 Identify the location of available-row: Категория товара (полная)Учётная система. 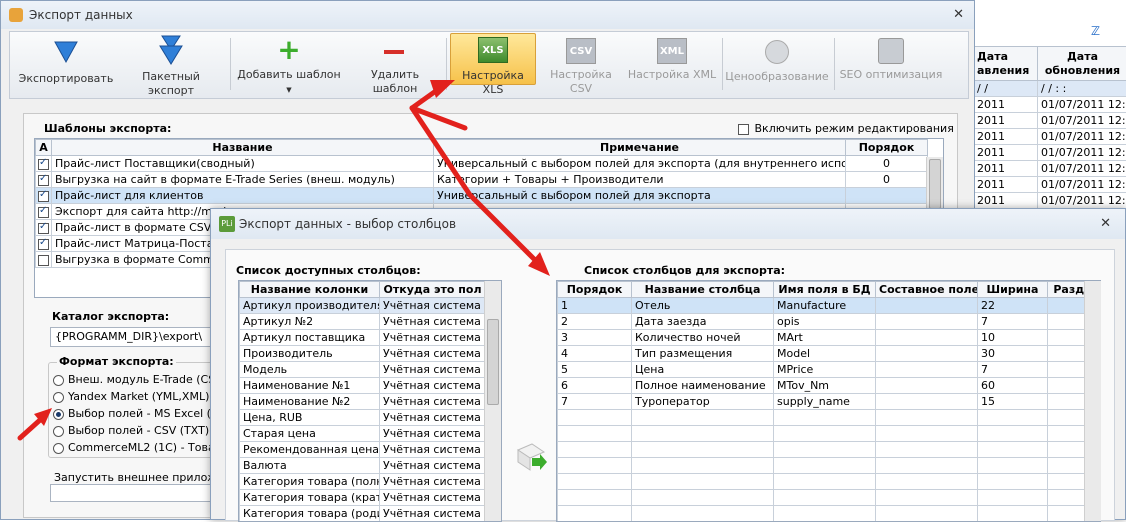
(363, 482).